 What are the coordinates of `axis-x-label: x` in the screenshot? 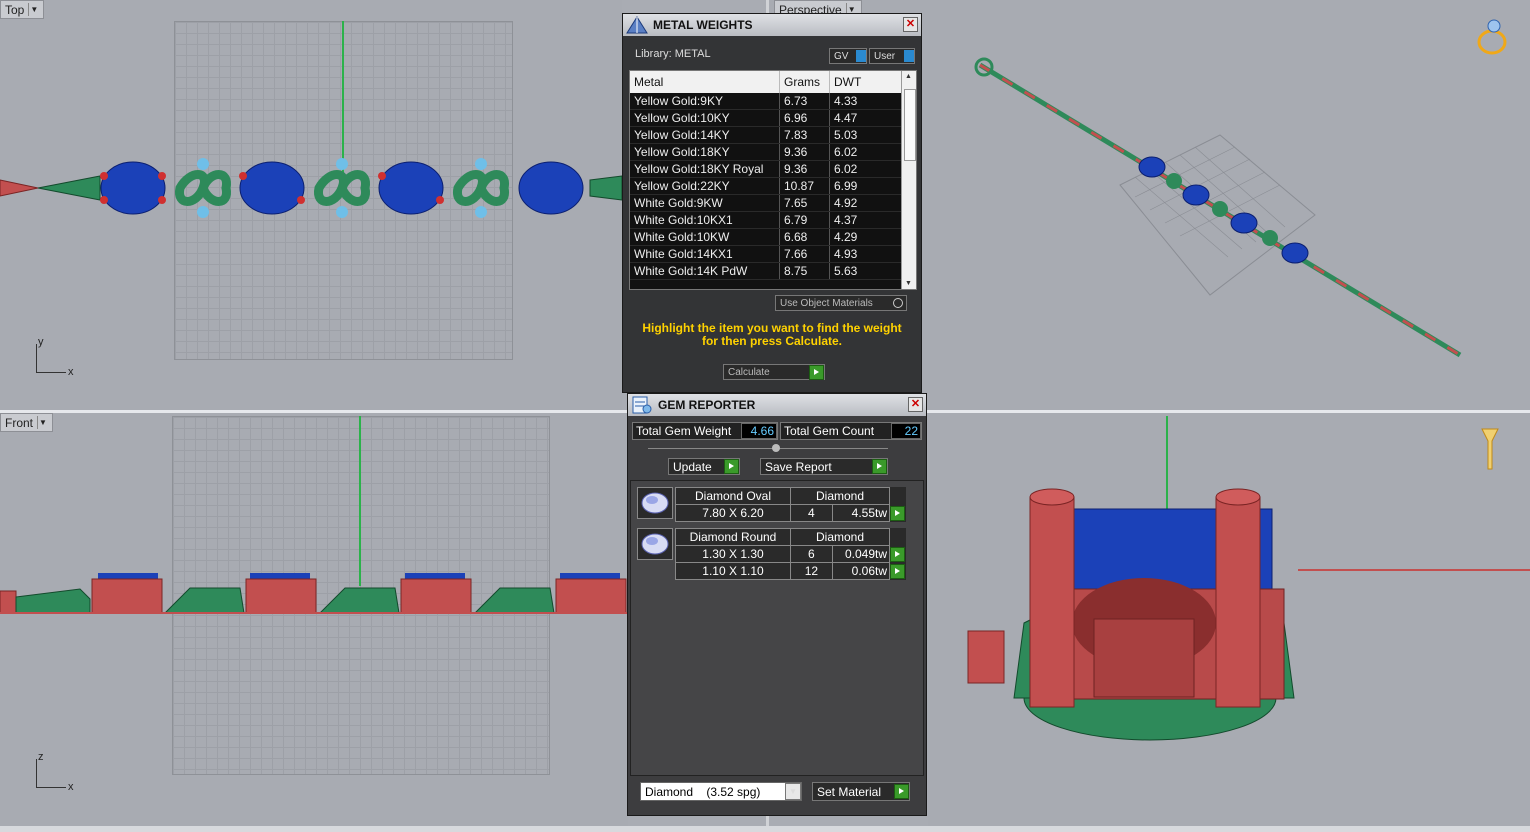 It's located at (71, 787).